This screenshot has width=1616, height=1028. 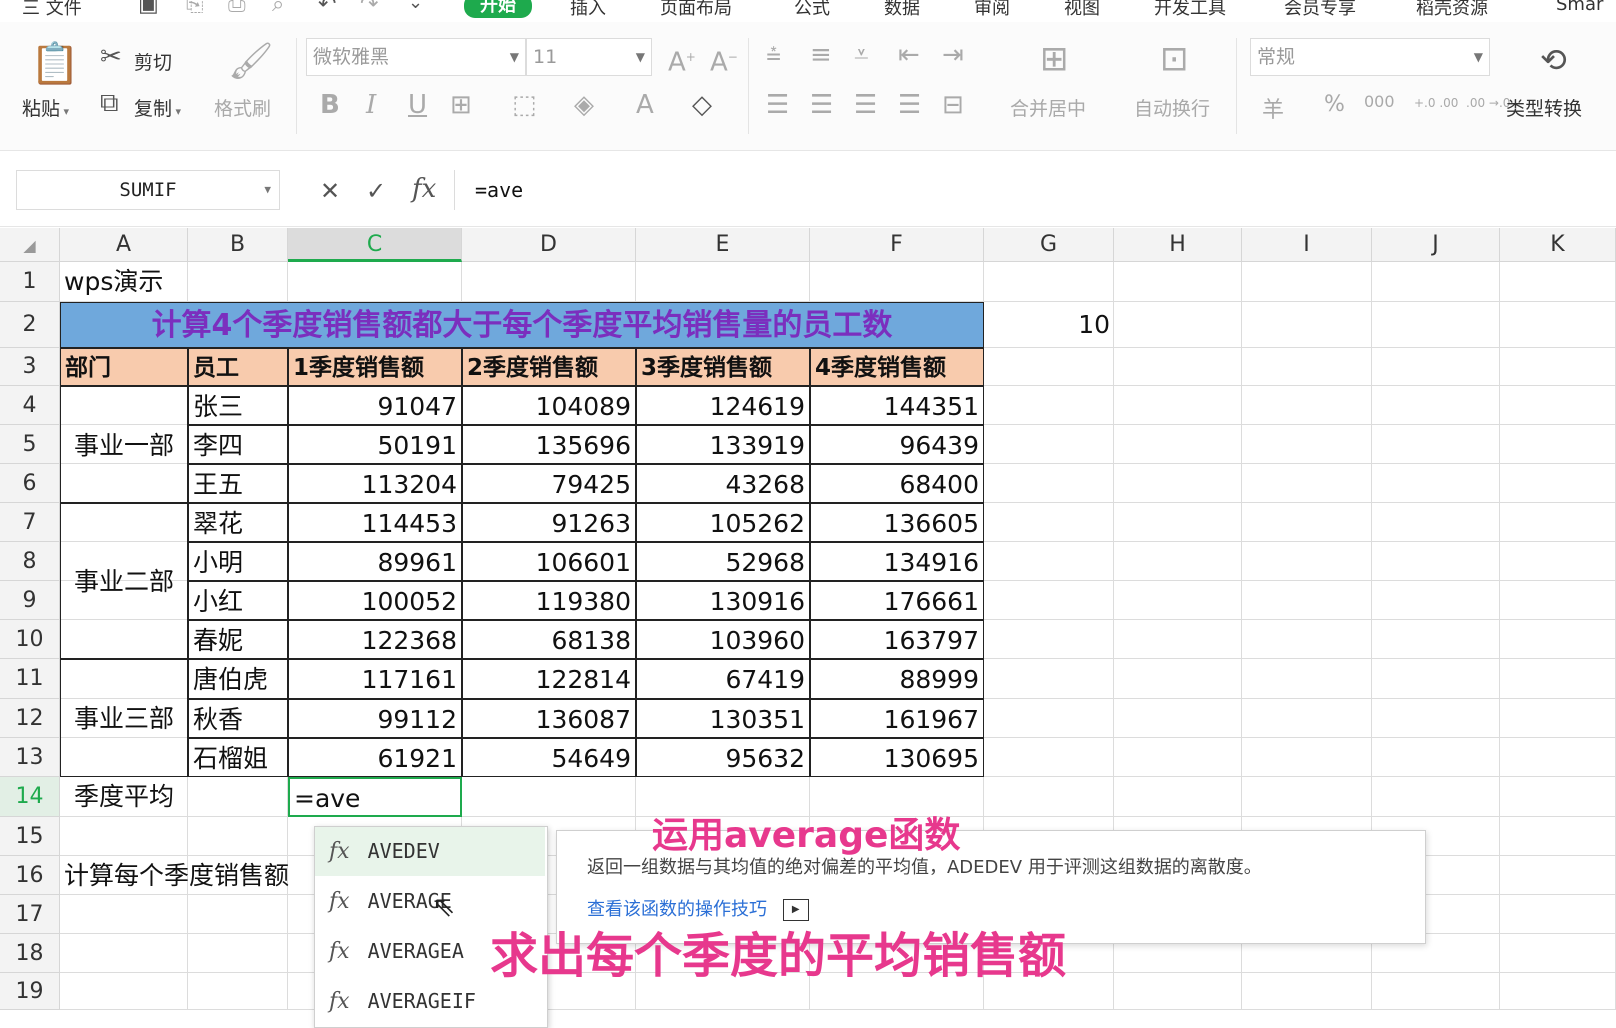 I want to click on menu-home: 开始, so click(x=498, y=9).